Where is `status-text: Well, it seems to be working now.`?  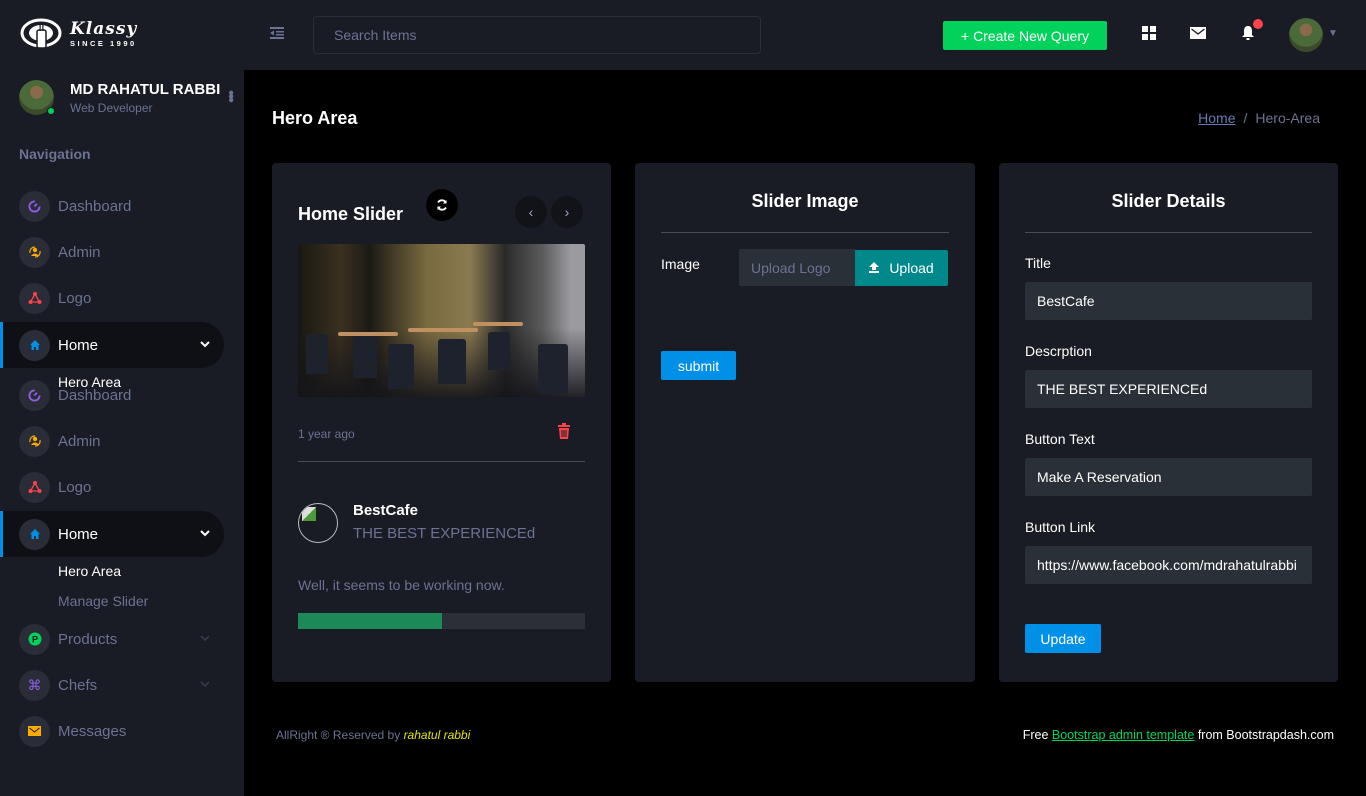 status-text: Well, it seems to be working now. is located at coordinates (401, 585).